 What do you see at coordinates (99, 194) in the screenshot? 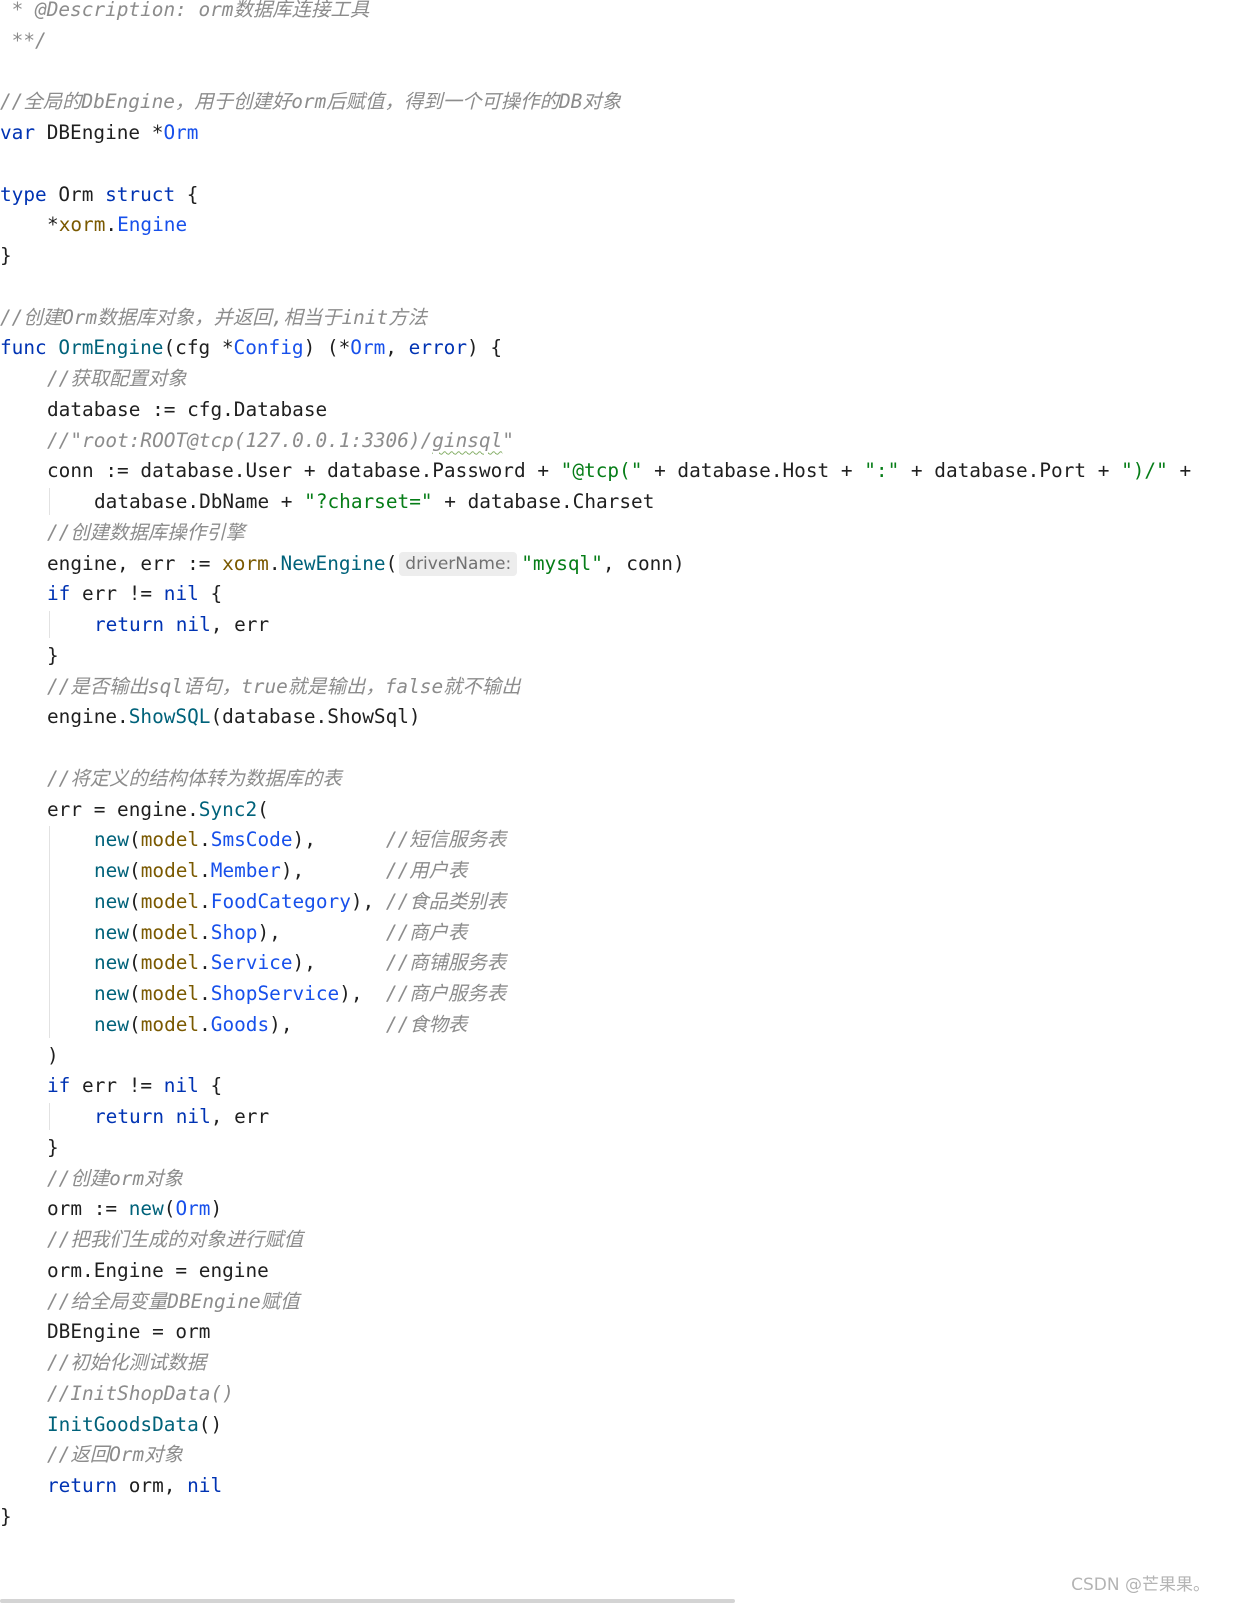
I see `code-line: type Orm struct {` at bounding box center [99, 194].